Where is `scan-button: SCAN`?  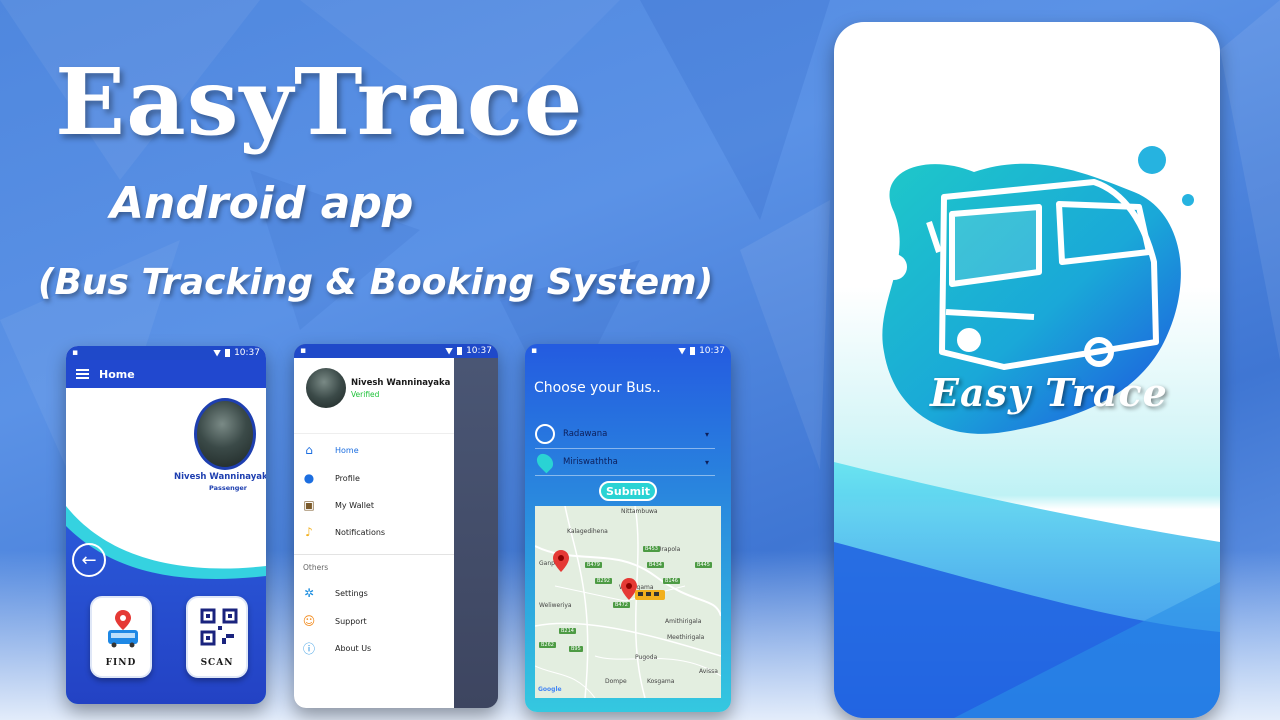
scan-button: SCAN is located at coordinates (217, 637).